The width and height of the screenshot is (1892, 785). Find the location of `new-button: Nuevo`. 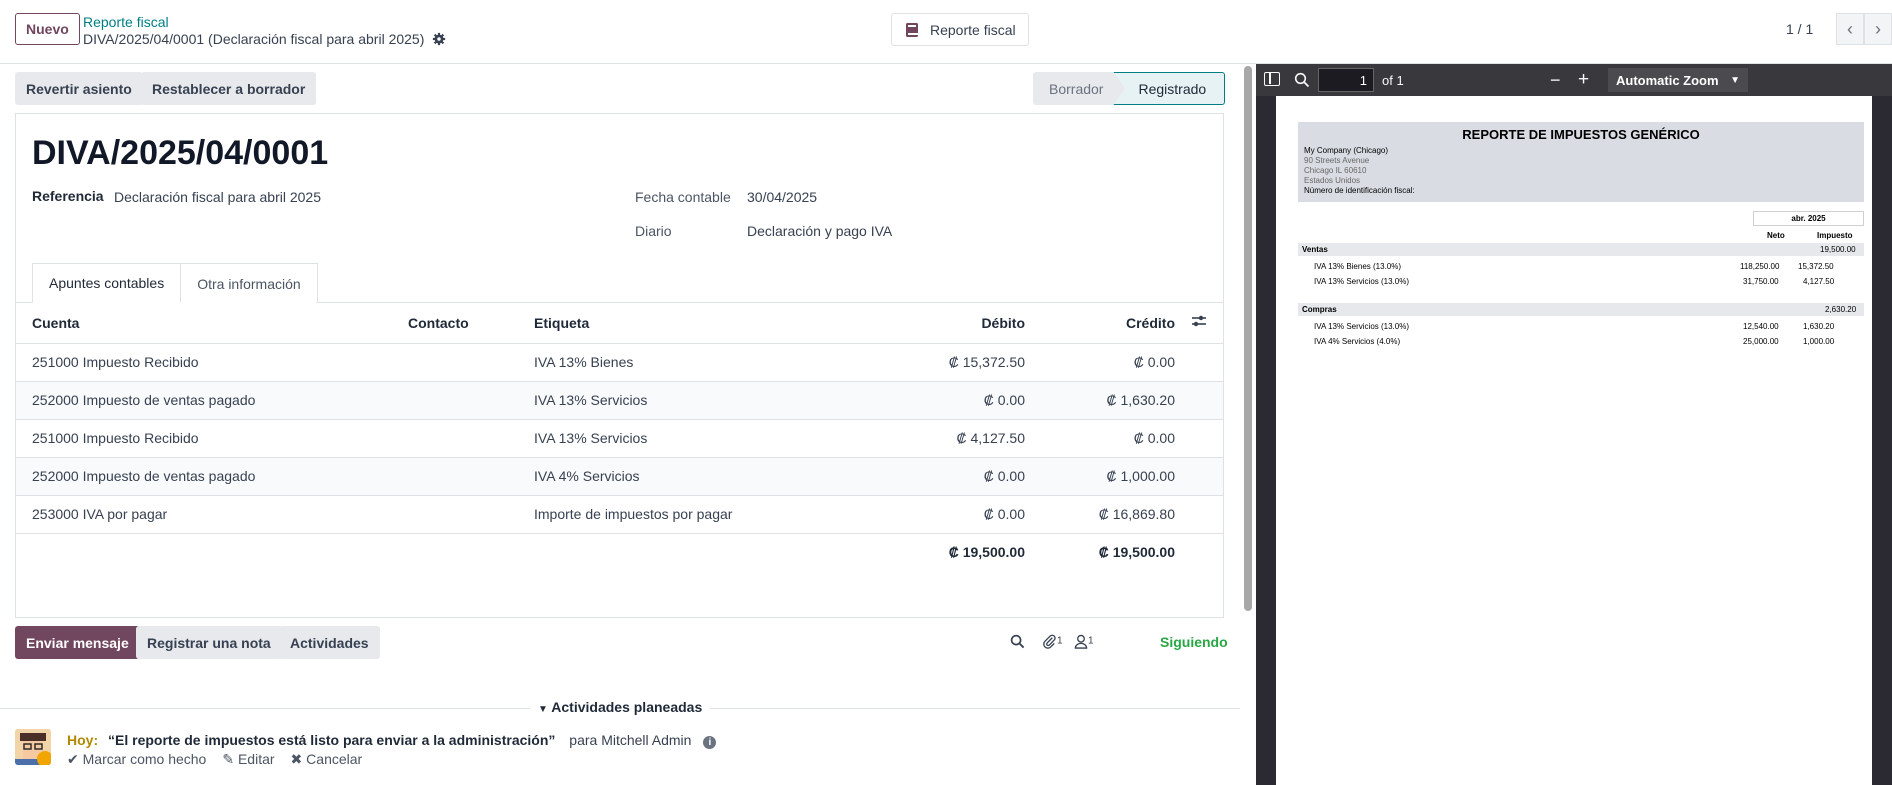

new-button: Nuevo is located at coordinates (47, 29).